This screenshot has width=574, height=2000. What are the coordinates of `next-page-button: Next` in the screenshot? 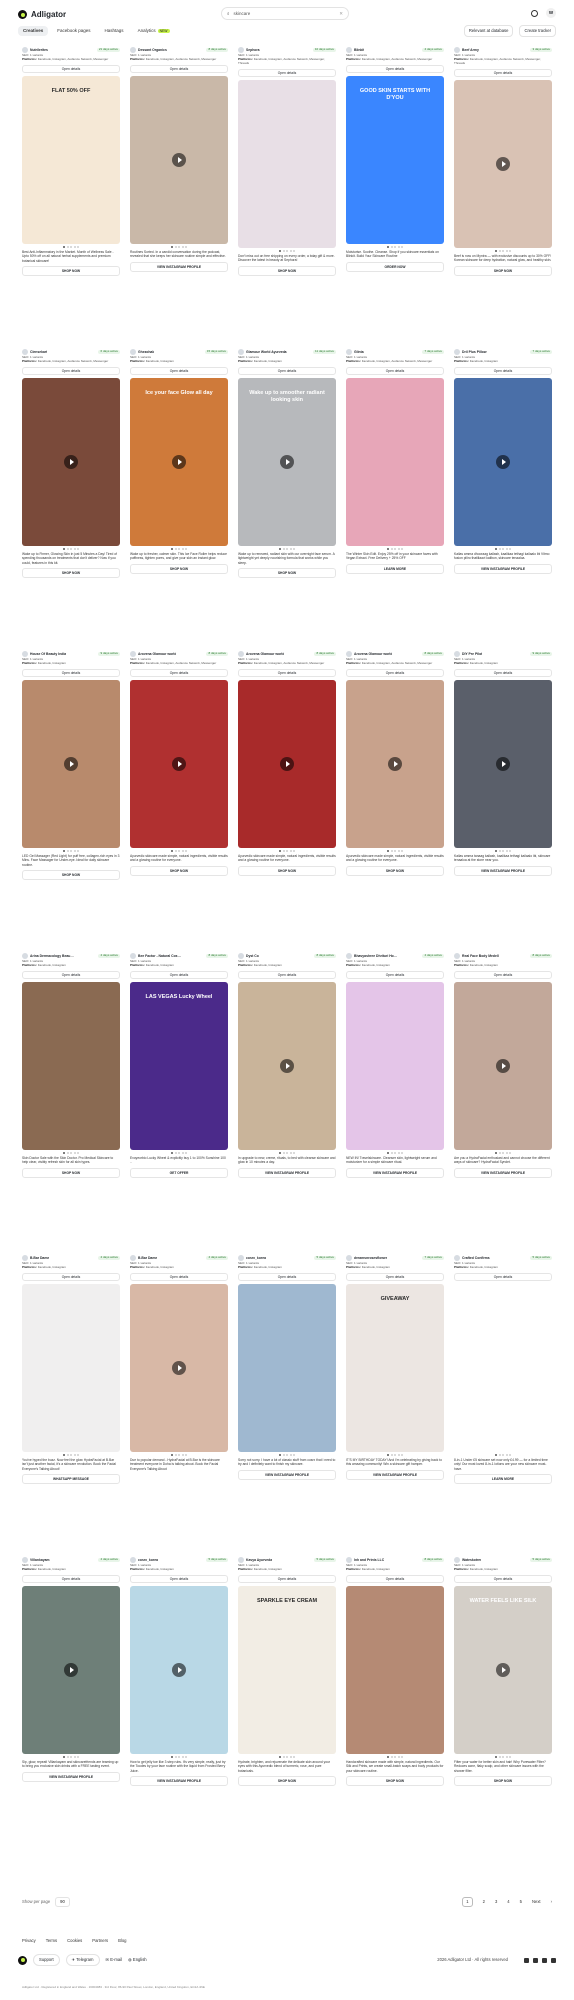 It's located at (536, 1901).